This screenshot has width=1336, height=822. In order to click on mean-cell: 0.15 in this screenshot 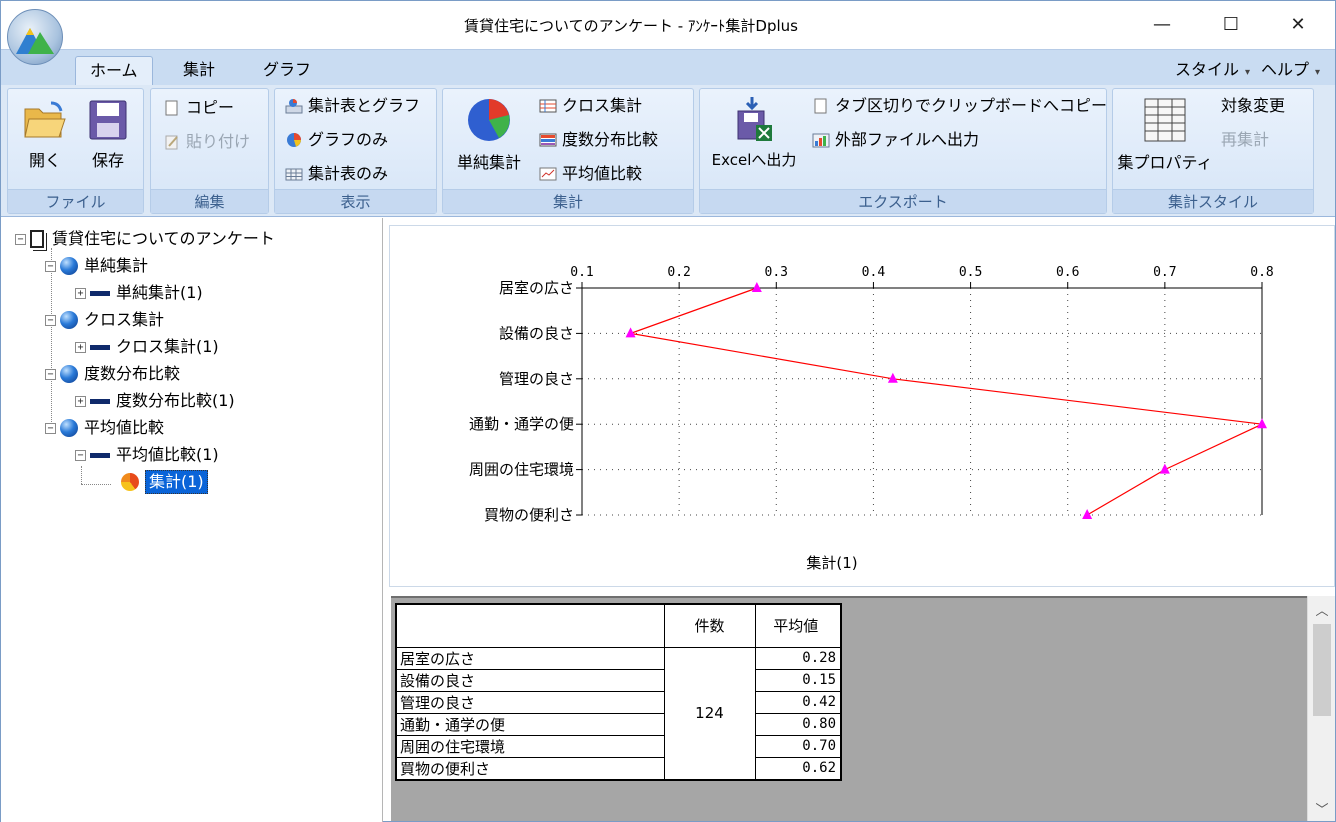, I will do `click(798, 680)`.